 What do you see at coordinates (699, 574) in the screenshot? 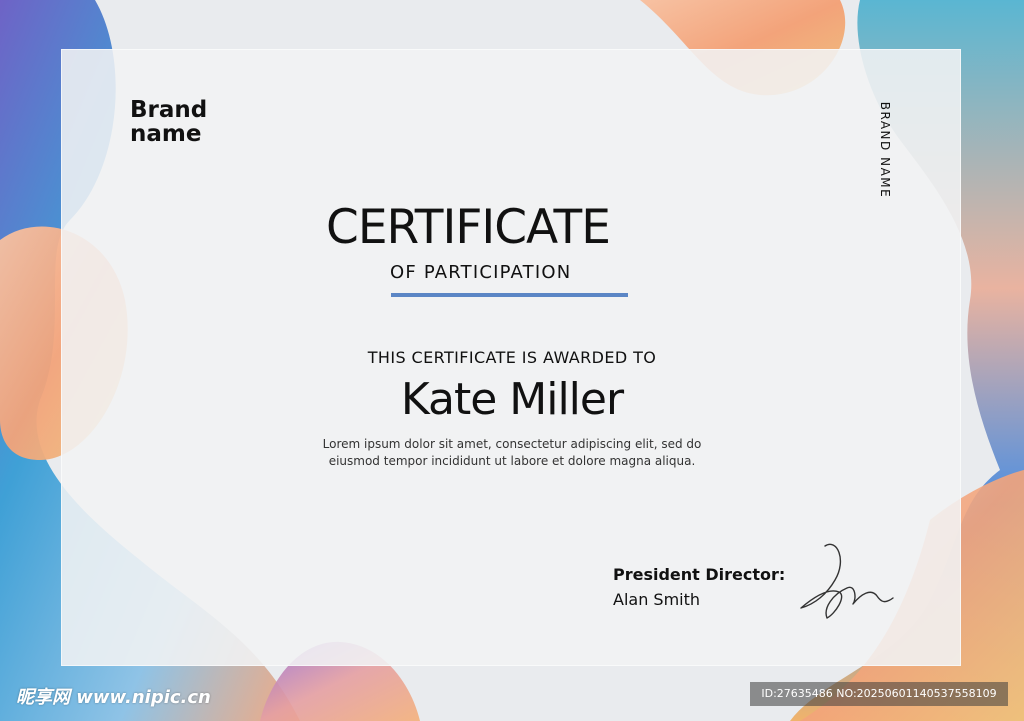
I see `signatory-role: President Director:` at bounding box center [699, 574].